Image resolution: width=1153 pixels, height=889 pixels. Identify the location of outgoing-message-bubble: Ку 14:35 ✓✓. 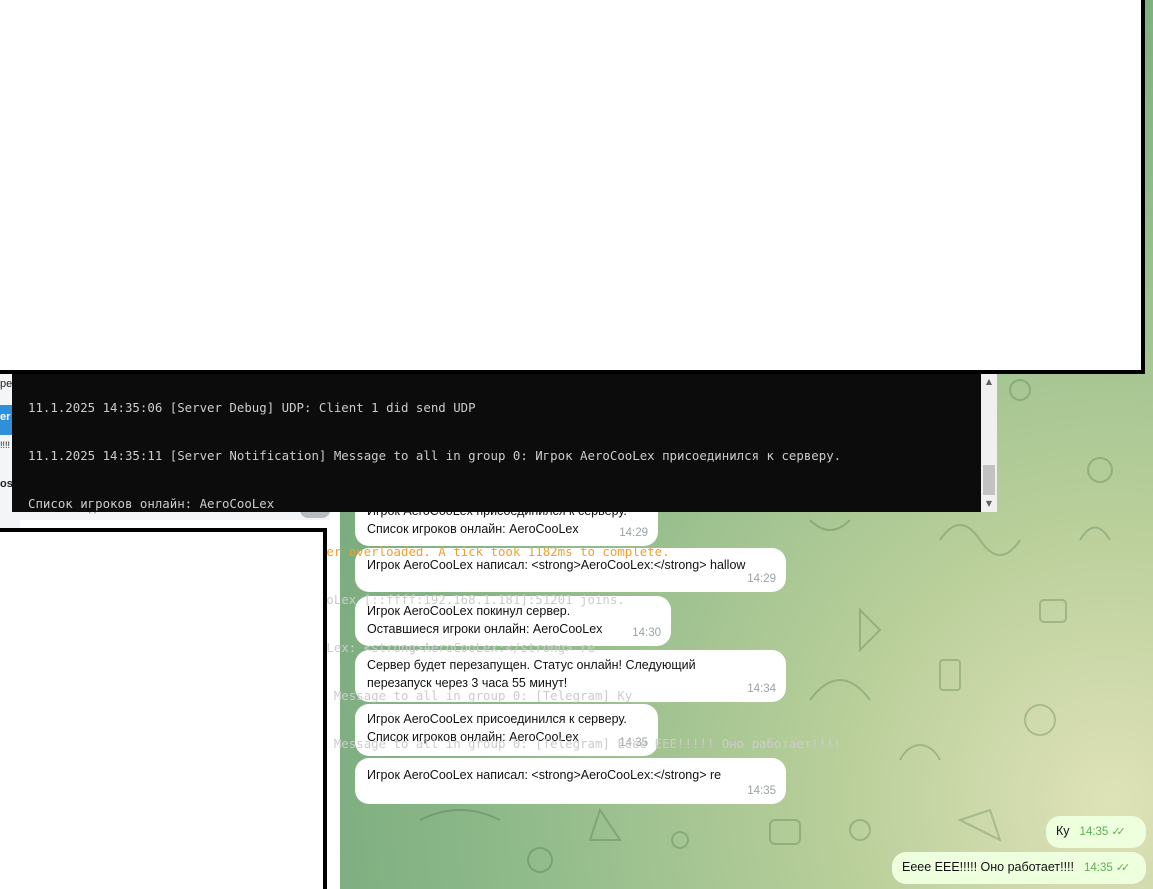
(1096, 832).